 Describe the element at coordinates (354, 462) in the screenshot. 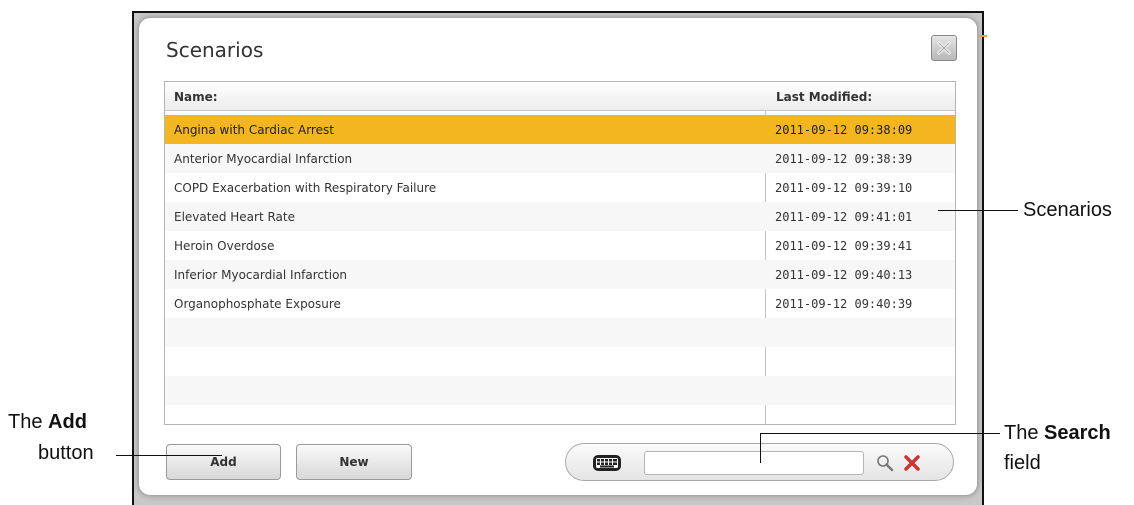

I see `new-button: New` at that location.